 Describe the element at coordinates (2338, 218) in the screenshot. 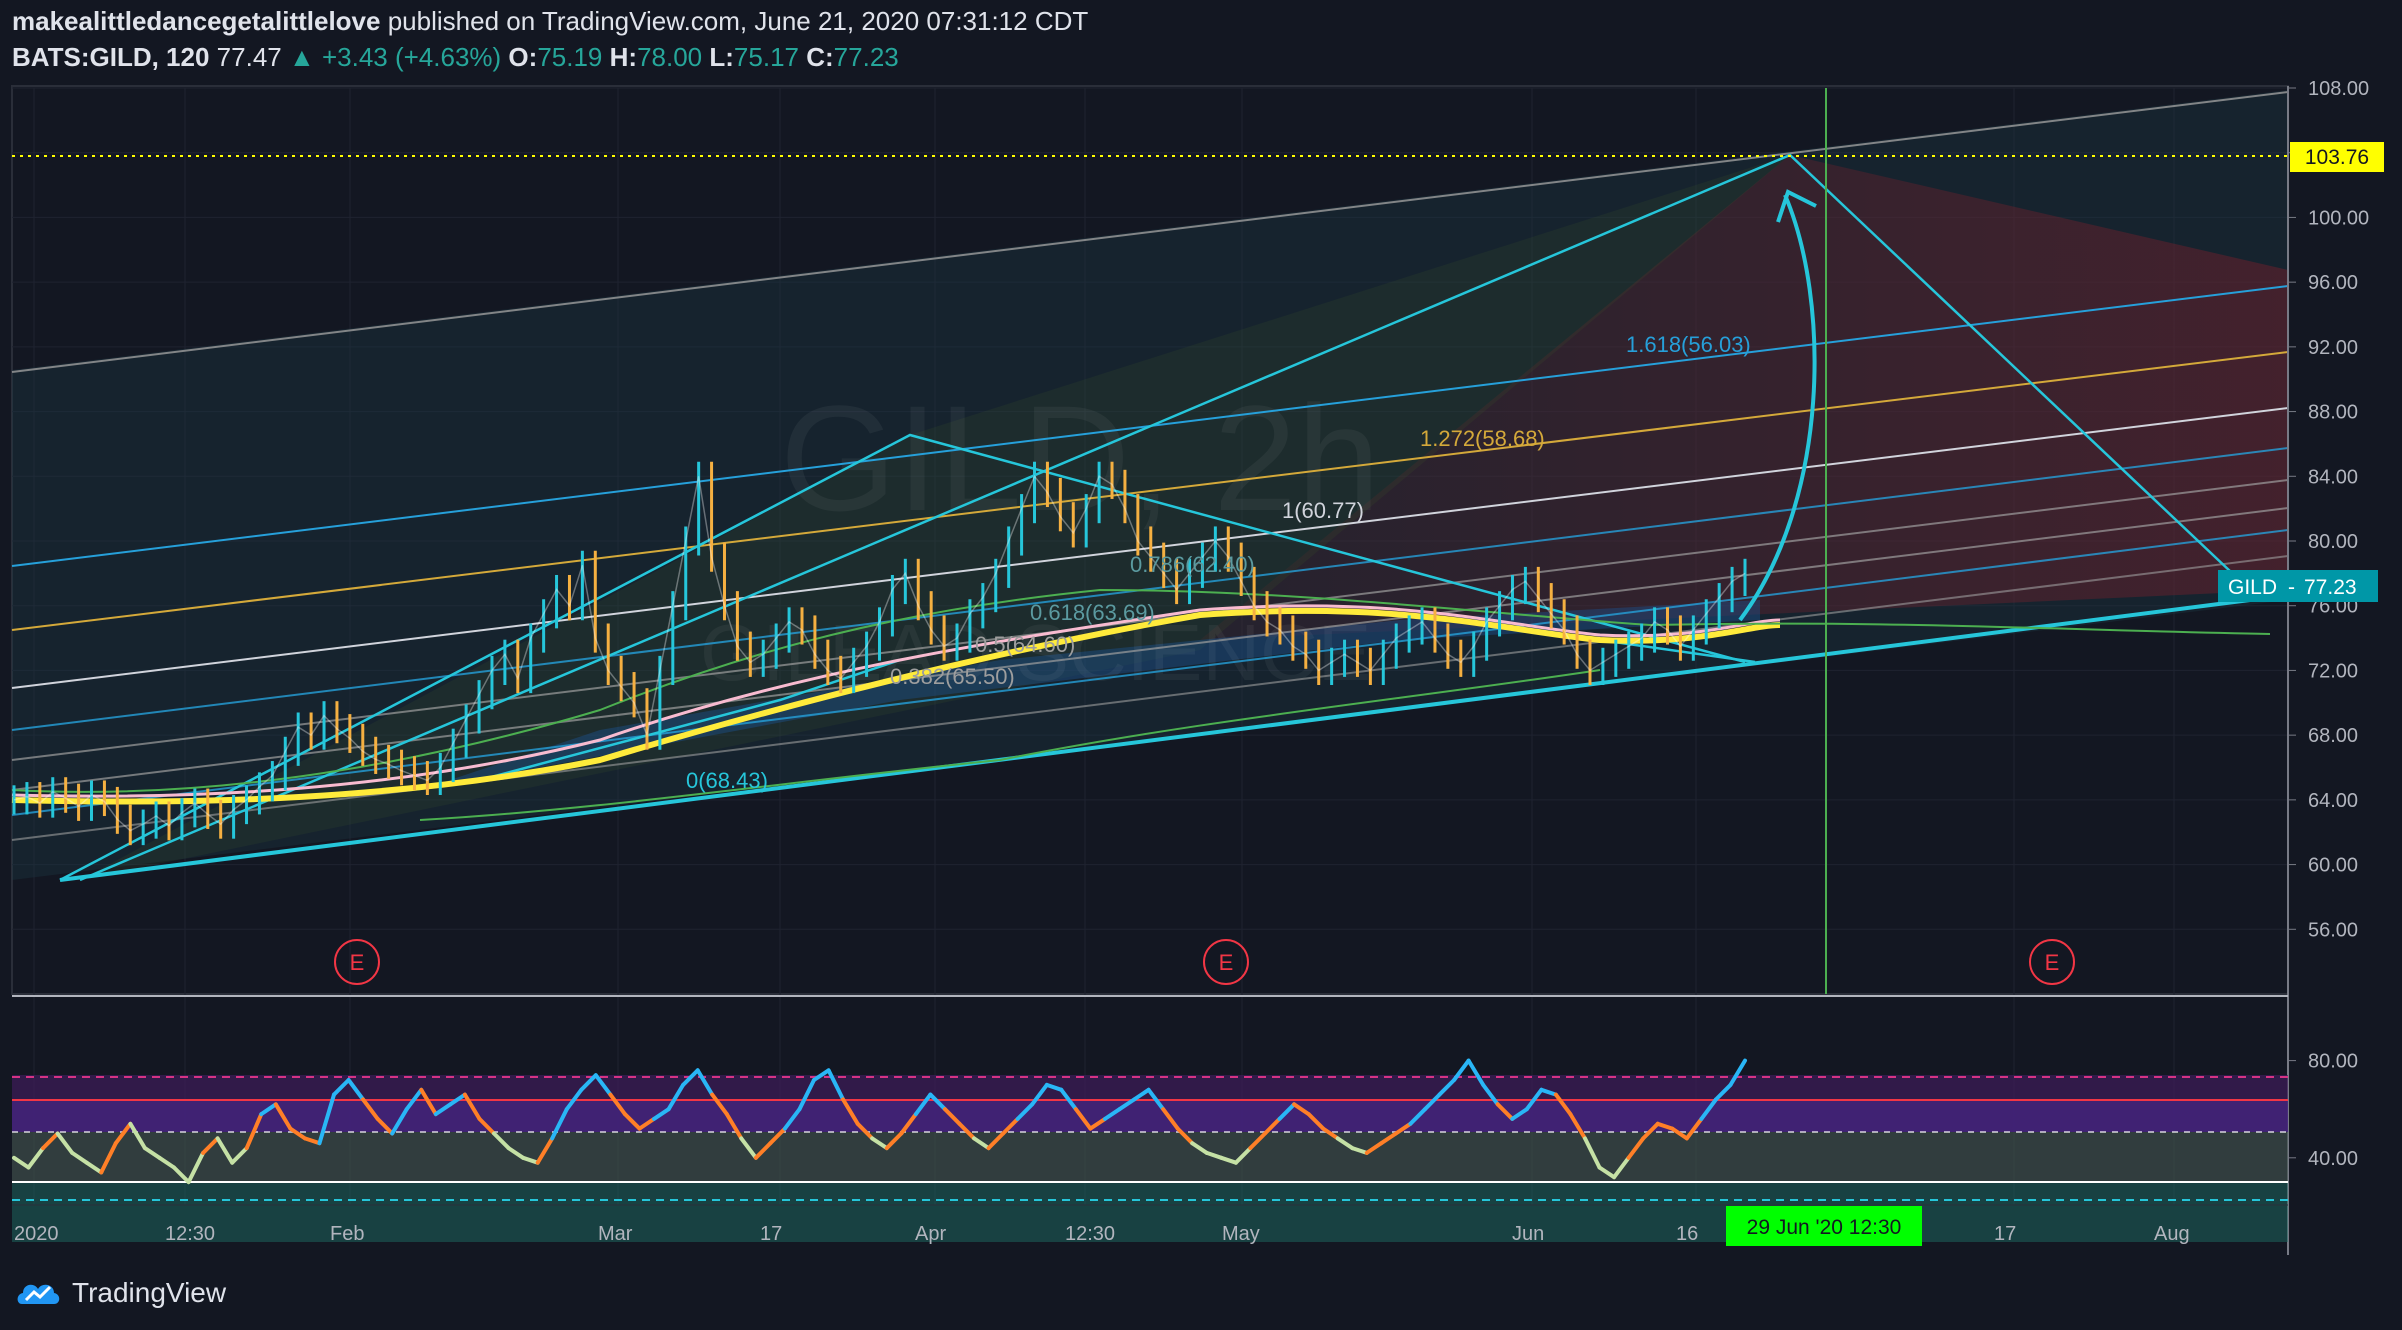

I see `price-tick-label: 100.00` at that location.